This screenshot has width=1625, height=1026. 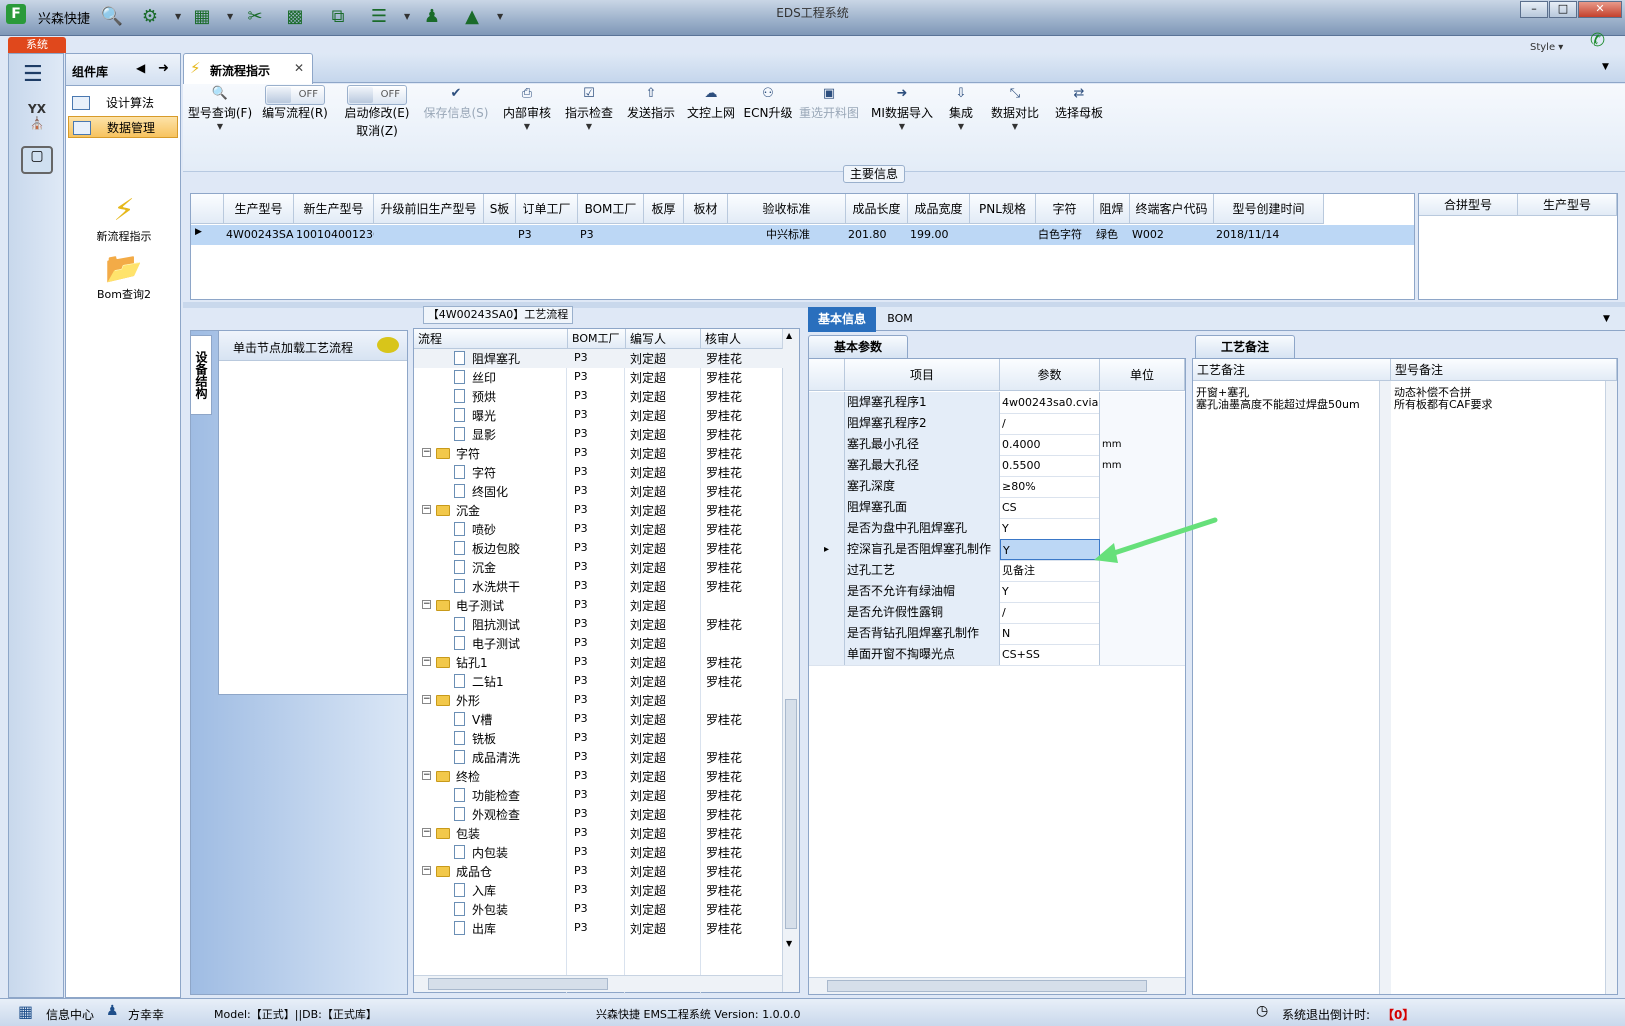 What do you see at coordinates (1172, 235) in the screenshot?
I see `table-cell: W002` at bounding box center [1172, 235].